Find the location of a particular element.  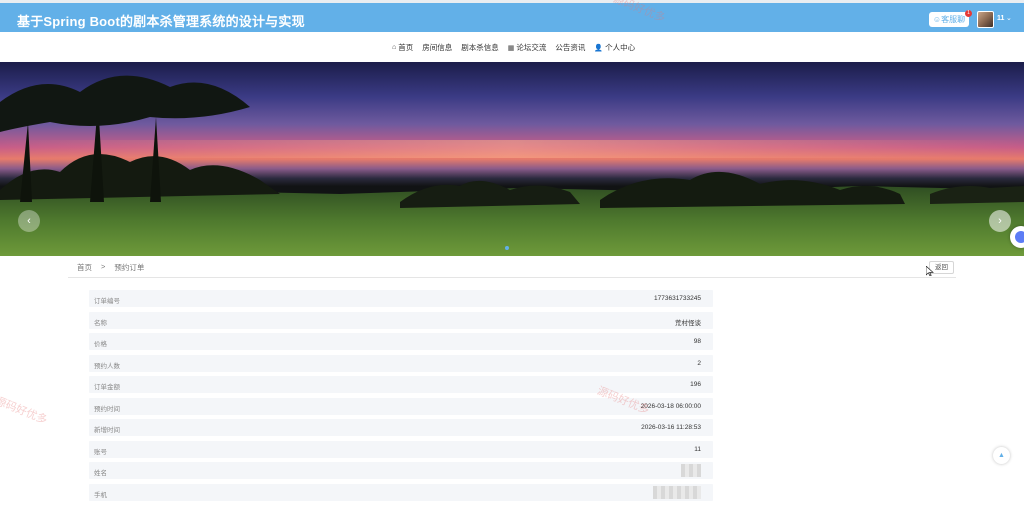

nav-label: 个人中心 is located at coordinates (620, 47).